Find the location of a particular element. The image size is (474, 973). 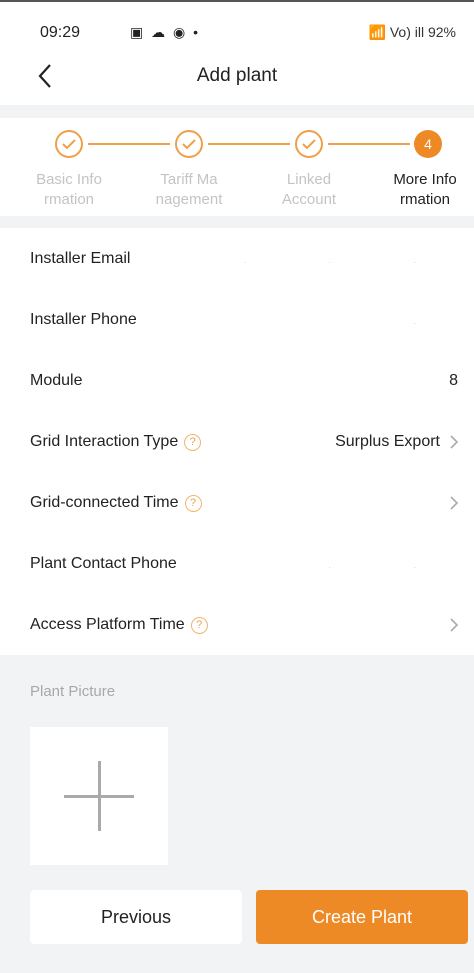

step-3-label-line2: Account is located at coordinates (309, 199).